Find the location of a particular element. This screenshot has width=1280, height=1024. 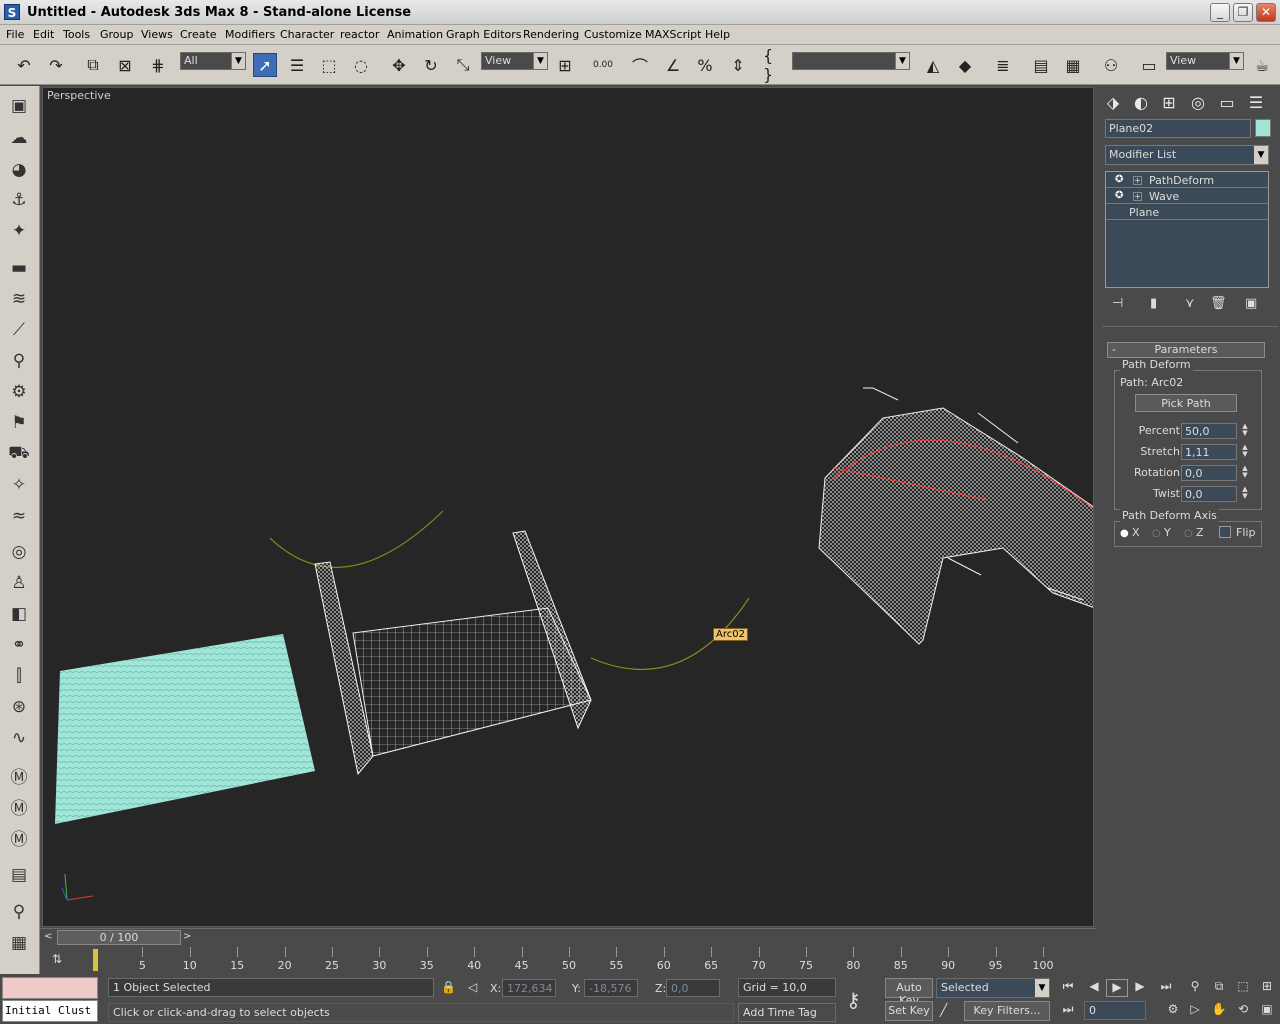

material-editor-icon: ⚇ is located at coordinates (1111, 65).